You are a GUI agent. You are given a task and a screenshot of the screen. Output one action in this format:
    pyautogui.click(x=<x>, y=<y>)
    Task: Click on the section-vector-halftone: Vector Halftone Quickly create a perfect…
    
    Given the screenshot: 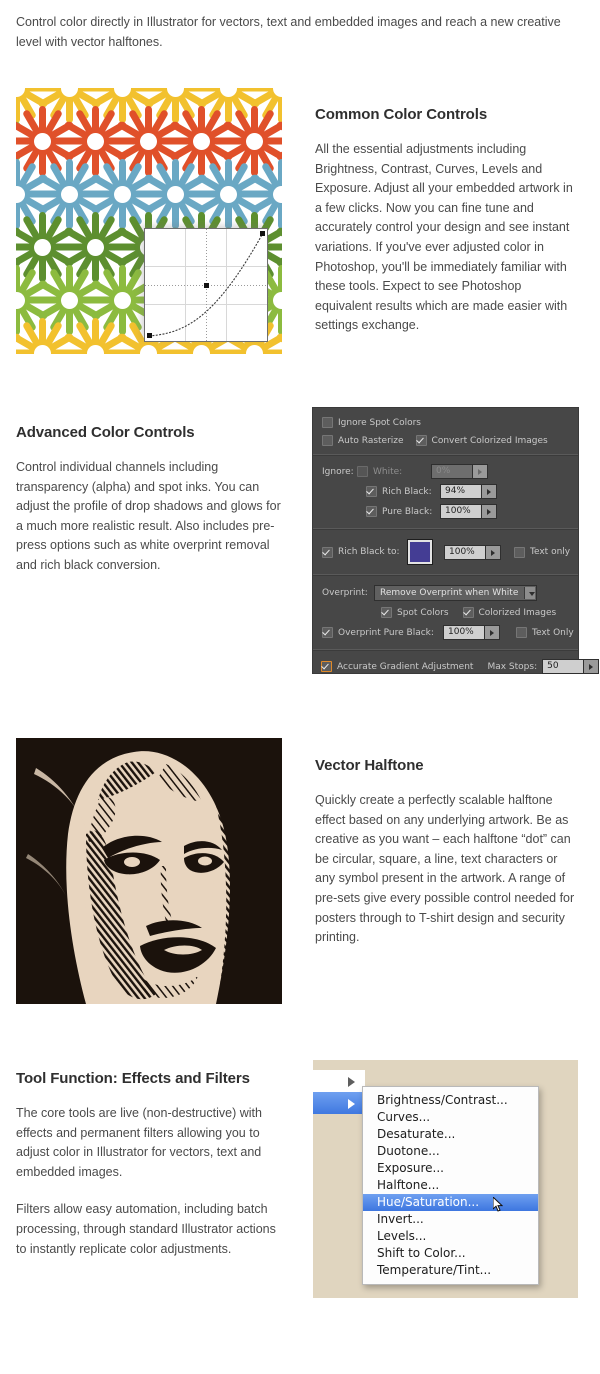 What is the action you would take?
    pyautogui.click(x=448, y=852)
    